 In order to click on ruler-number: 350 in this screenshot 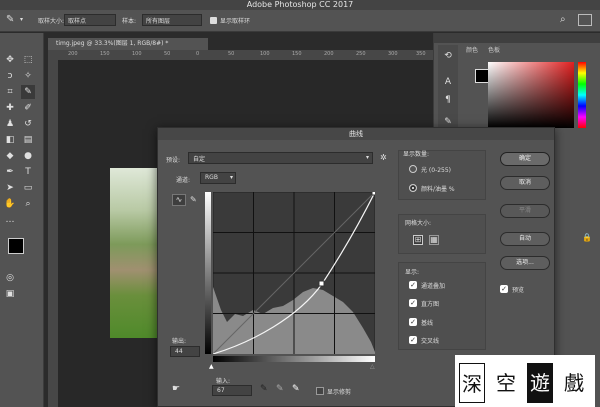, I will do `click(421, 54)`.